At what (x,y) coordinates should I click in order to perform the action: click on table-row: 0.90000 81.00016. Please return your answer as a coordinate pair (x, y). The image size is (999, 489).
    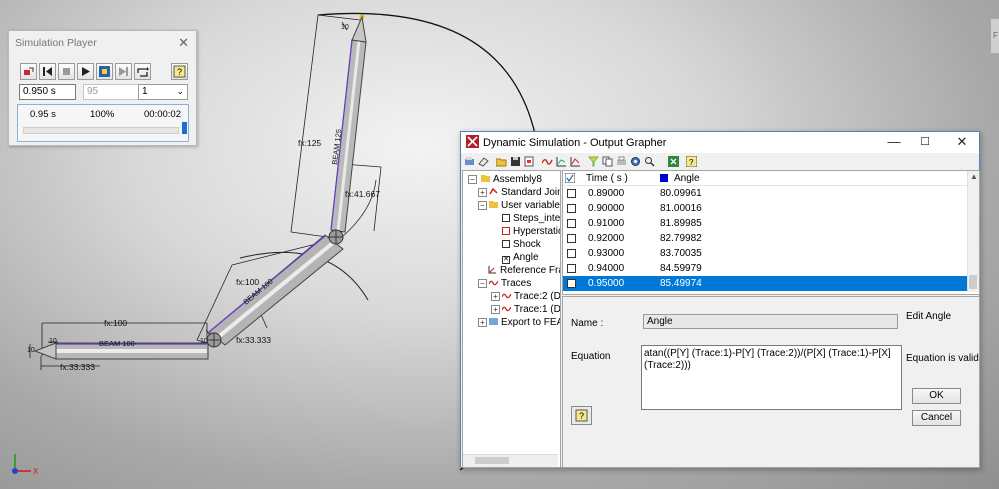
    Looking at the image, I should click on (765, 208).